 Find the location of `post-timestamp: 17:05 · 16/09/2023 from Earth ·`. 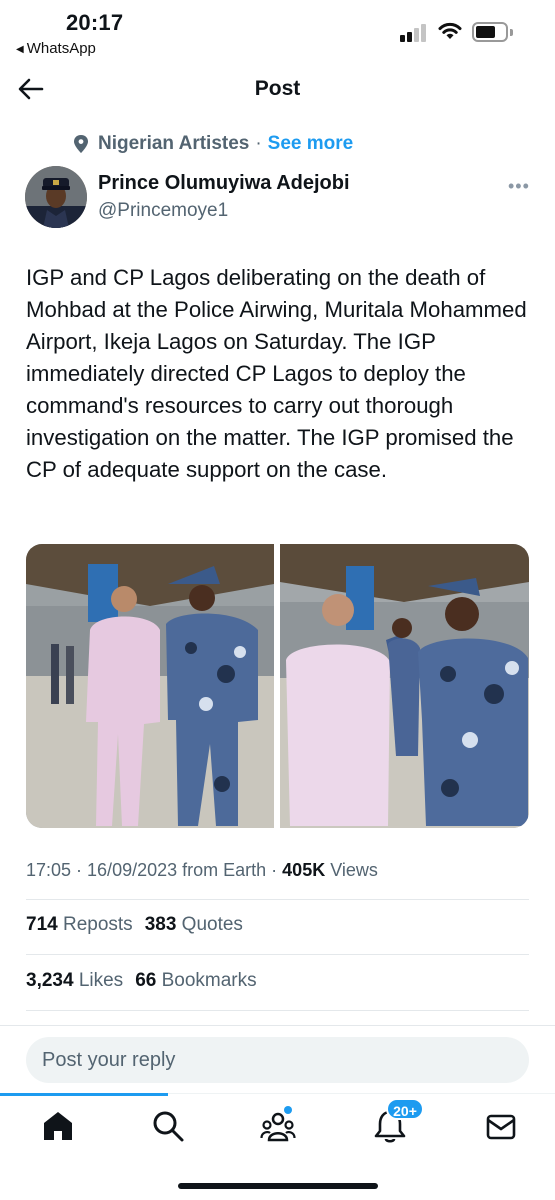

post-timestamp: 17:05 · 16/09/2023 from Earth · is located at coordinates (152, 870).